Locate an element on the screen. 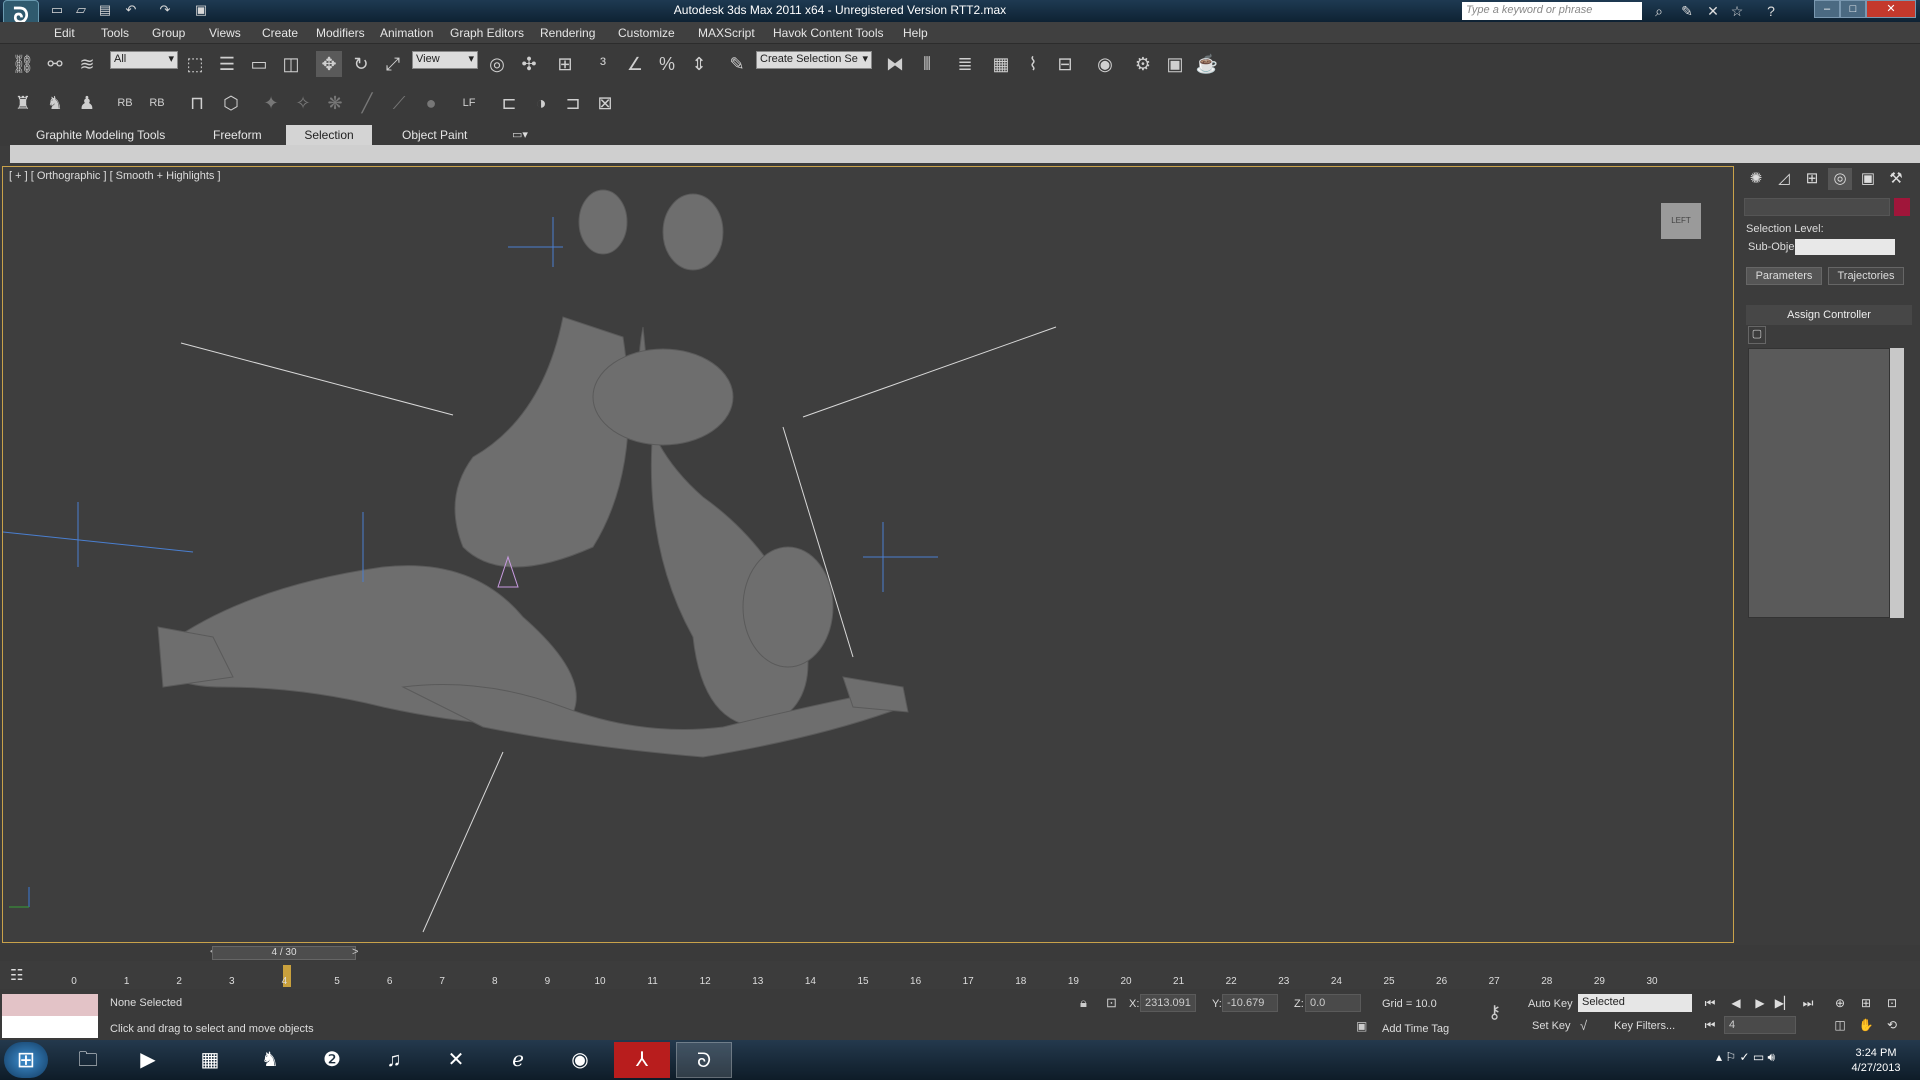  orbit-icon: ⟲ is located at coordinates (1892, 1025).